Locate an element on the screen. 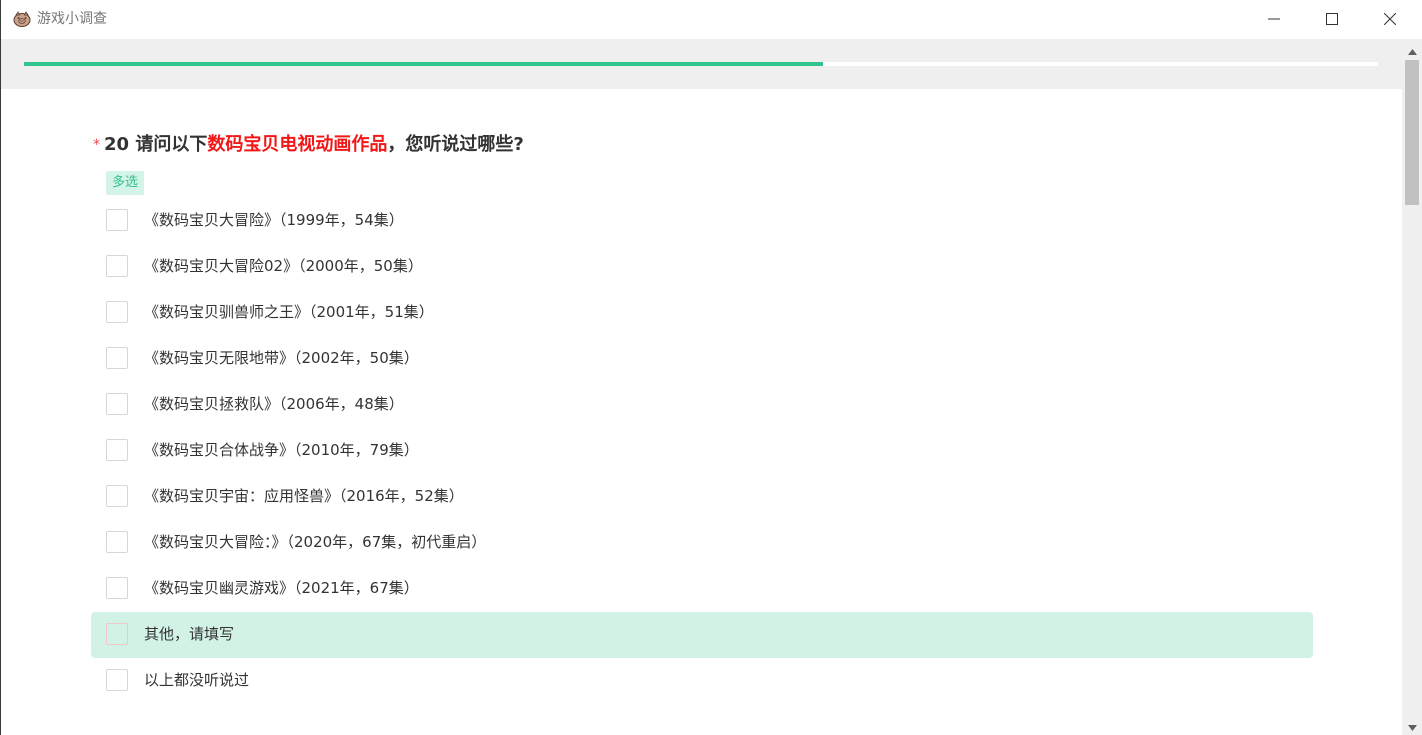 This screenshot has height=735, width=1422. option-label: 《数码宝贝大冒险》（1999年，54集） is located at coordinates (274, 220).